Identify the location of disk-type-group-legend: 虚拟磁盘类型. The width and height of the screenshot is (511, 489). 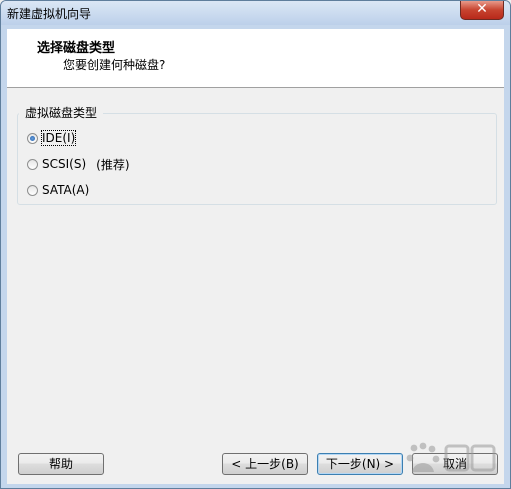
(61, 112).